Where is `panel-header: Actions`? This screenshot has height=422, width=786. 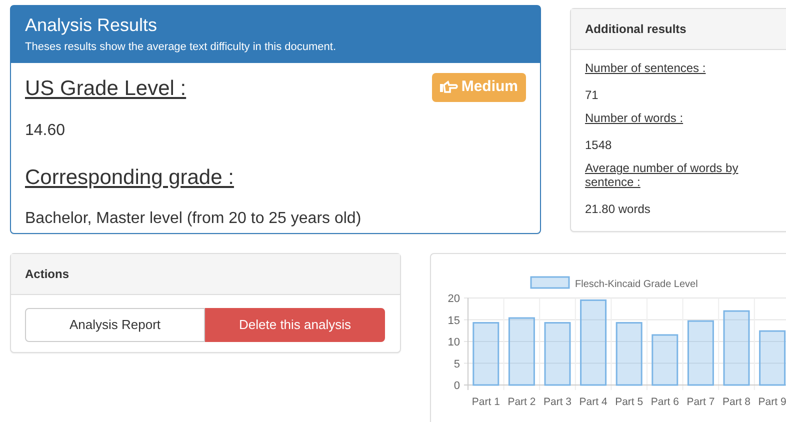
panel-header: Actions is located at coordinates (205, 274).